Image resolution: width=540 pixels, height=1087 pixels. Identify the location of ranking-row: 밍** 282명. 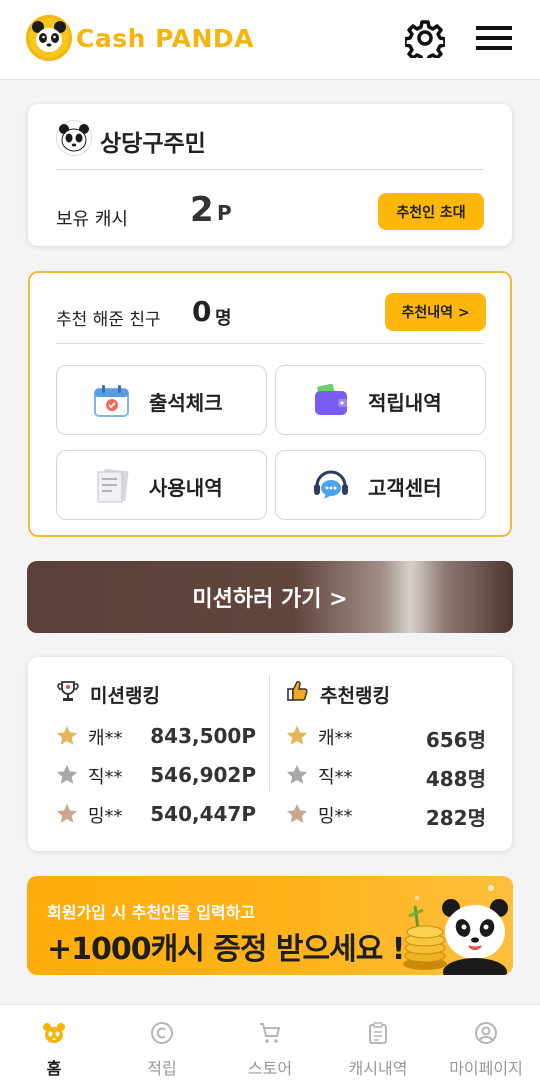
(386, 815).